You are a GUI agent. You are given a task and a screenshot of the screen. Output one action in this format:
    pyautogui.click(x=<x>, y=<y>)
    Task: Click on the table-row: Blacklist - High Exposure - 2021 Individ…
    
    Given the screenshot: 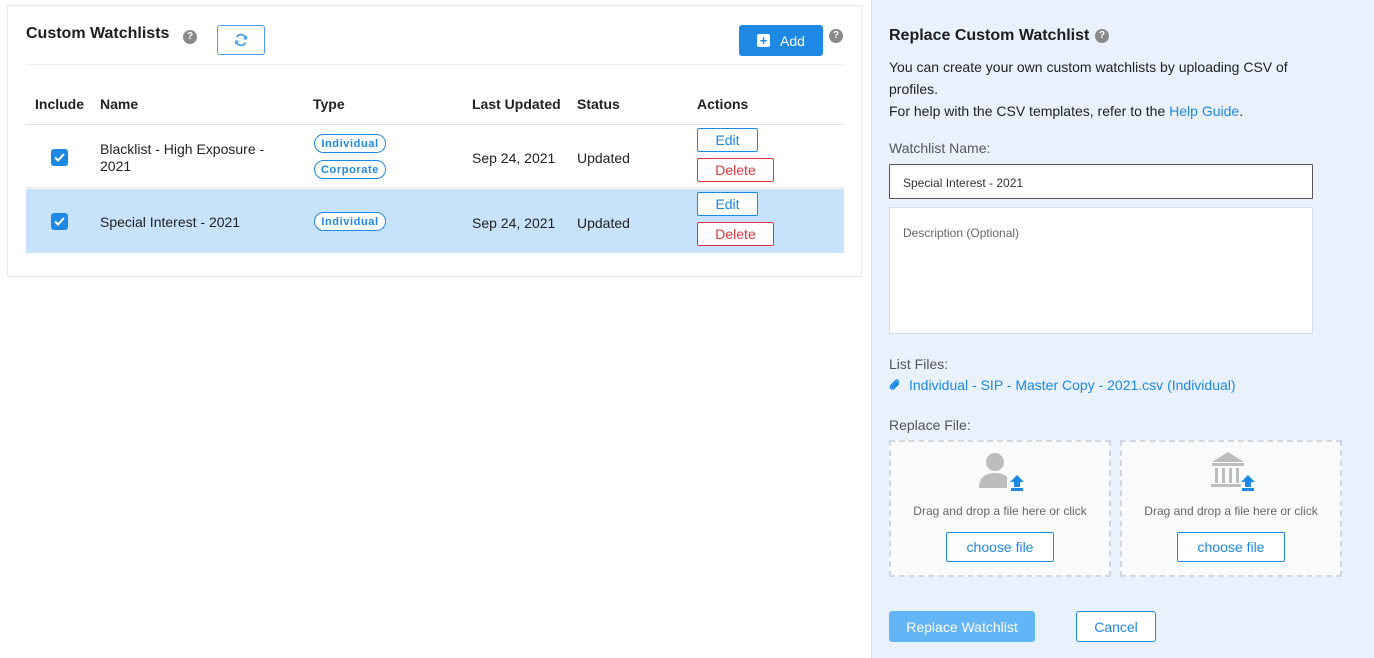 What is the action you would take?
    pyautogui.click(x=435, y=156)
    